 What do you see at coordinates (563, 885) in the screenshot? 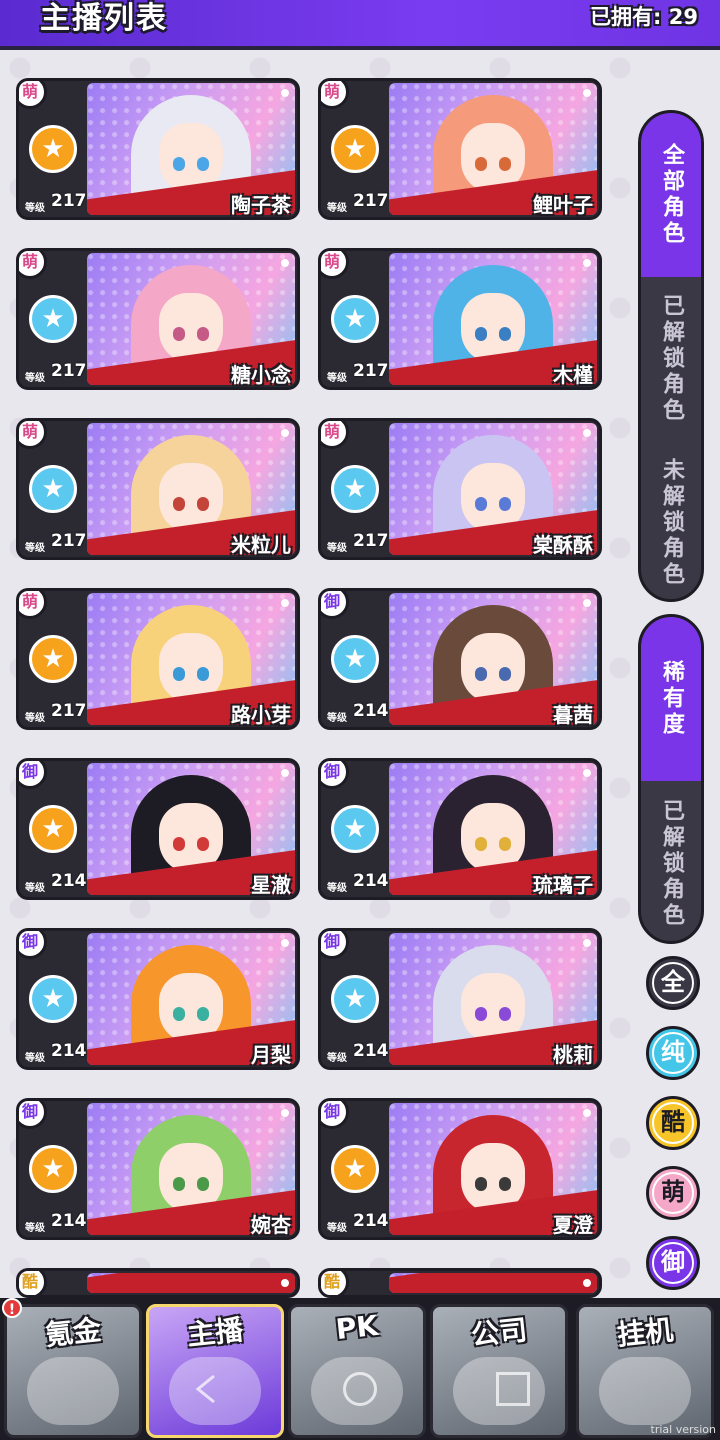
I see `streamer-name: 琉璃子` at bounding box center [563, 885].